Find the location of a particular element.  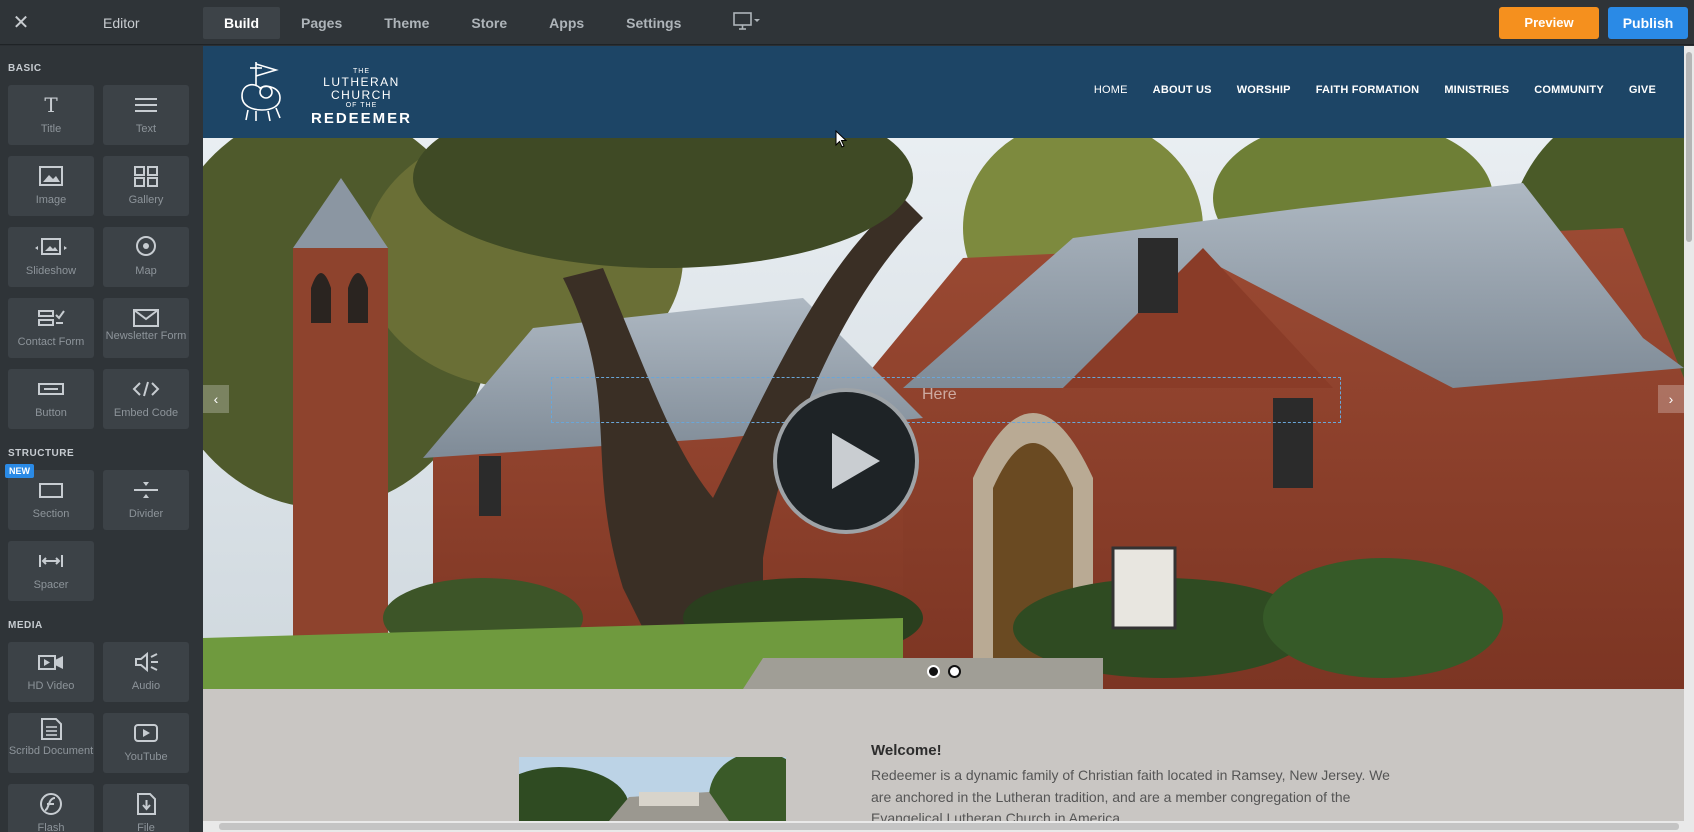

document-icon is located at coordinates (51, 729).